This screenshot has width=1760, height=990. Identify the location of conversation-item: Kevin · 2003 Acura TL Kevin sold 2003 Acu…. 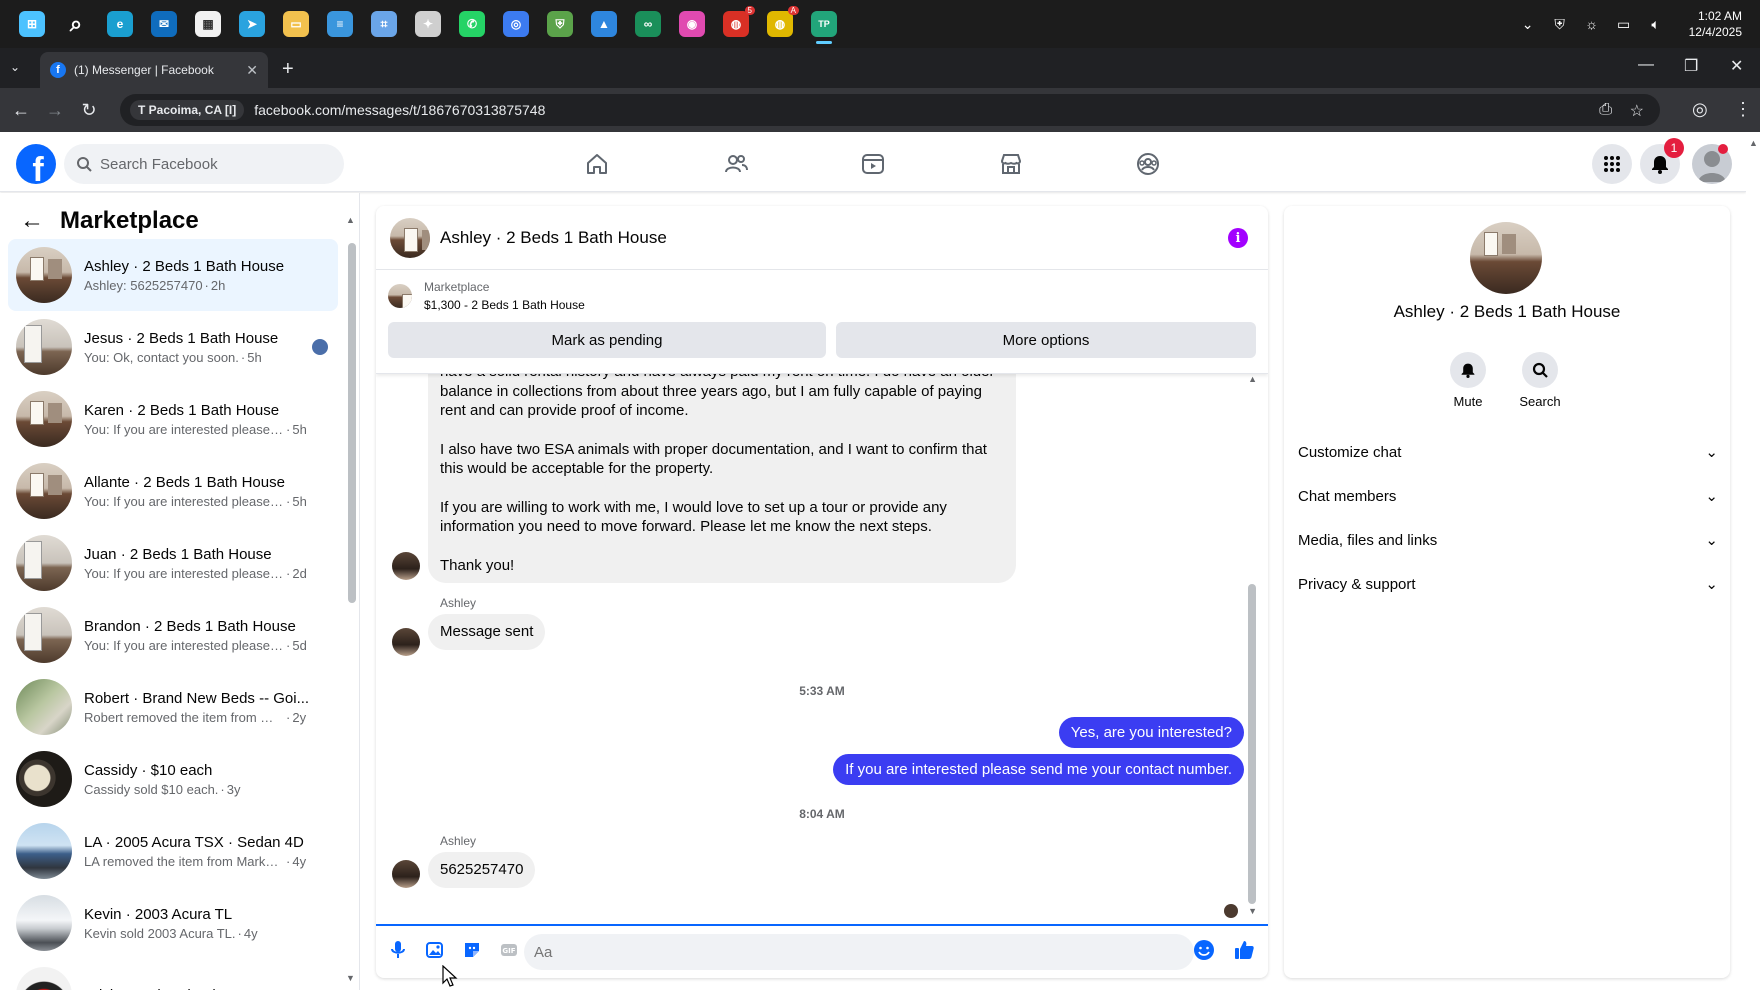
(173, 923).